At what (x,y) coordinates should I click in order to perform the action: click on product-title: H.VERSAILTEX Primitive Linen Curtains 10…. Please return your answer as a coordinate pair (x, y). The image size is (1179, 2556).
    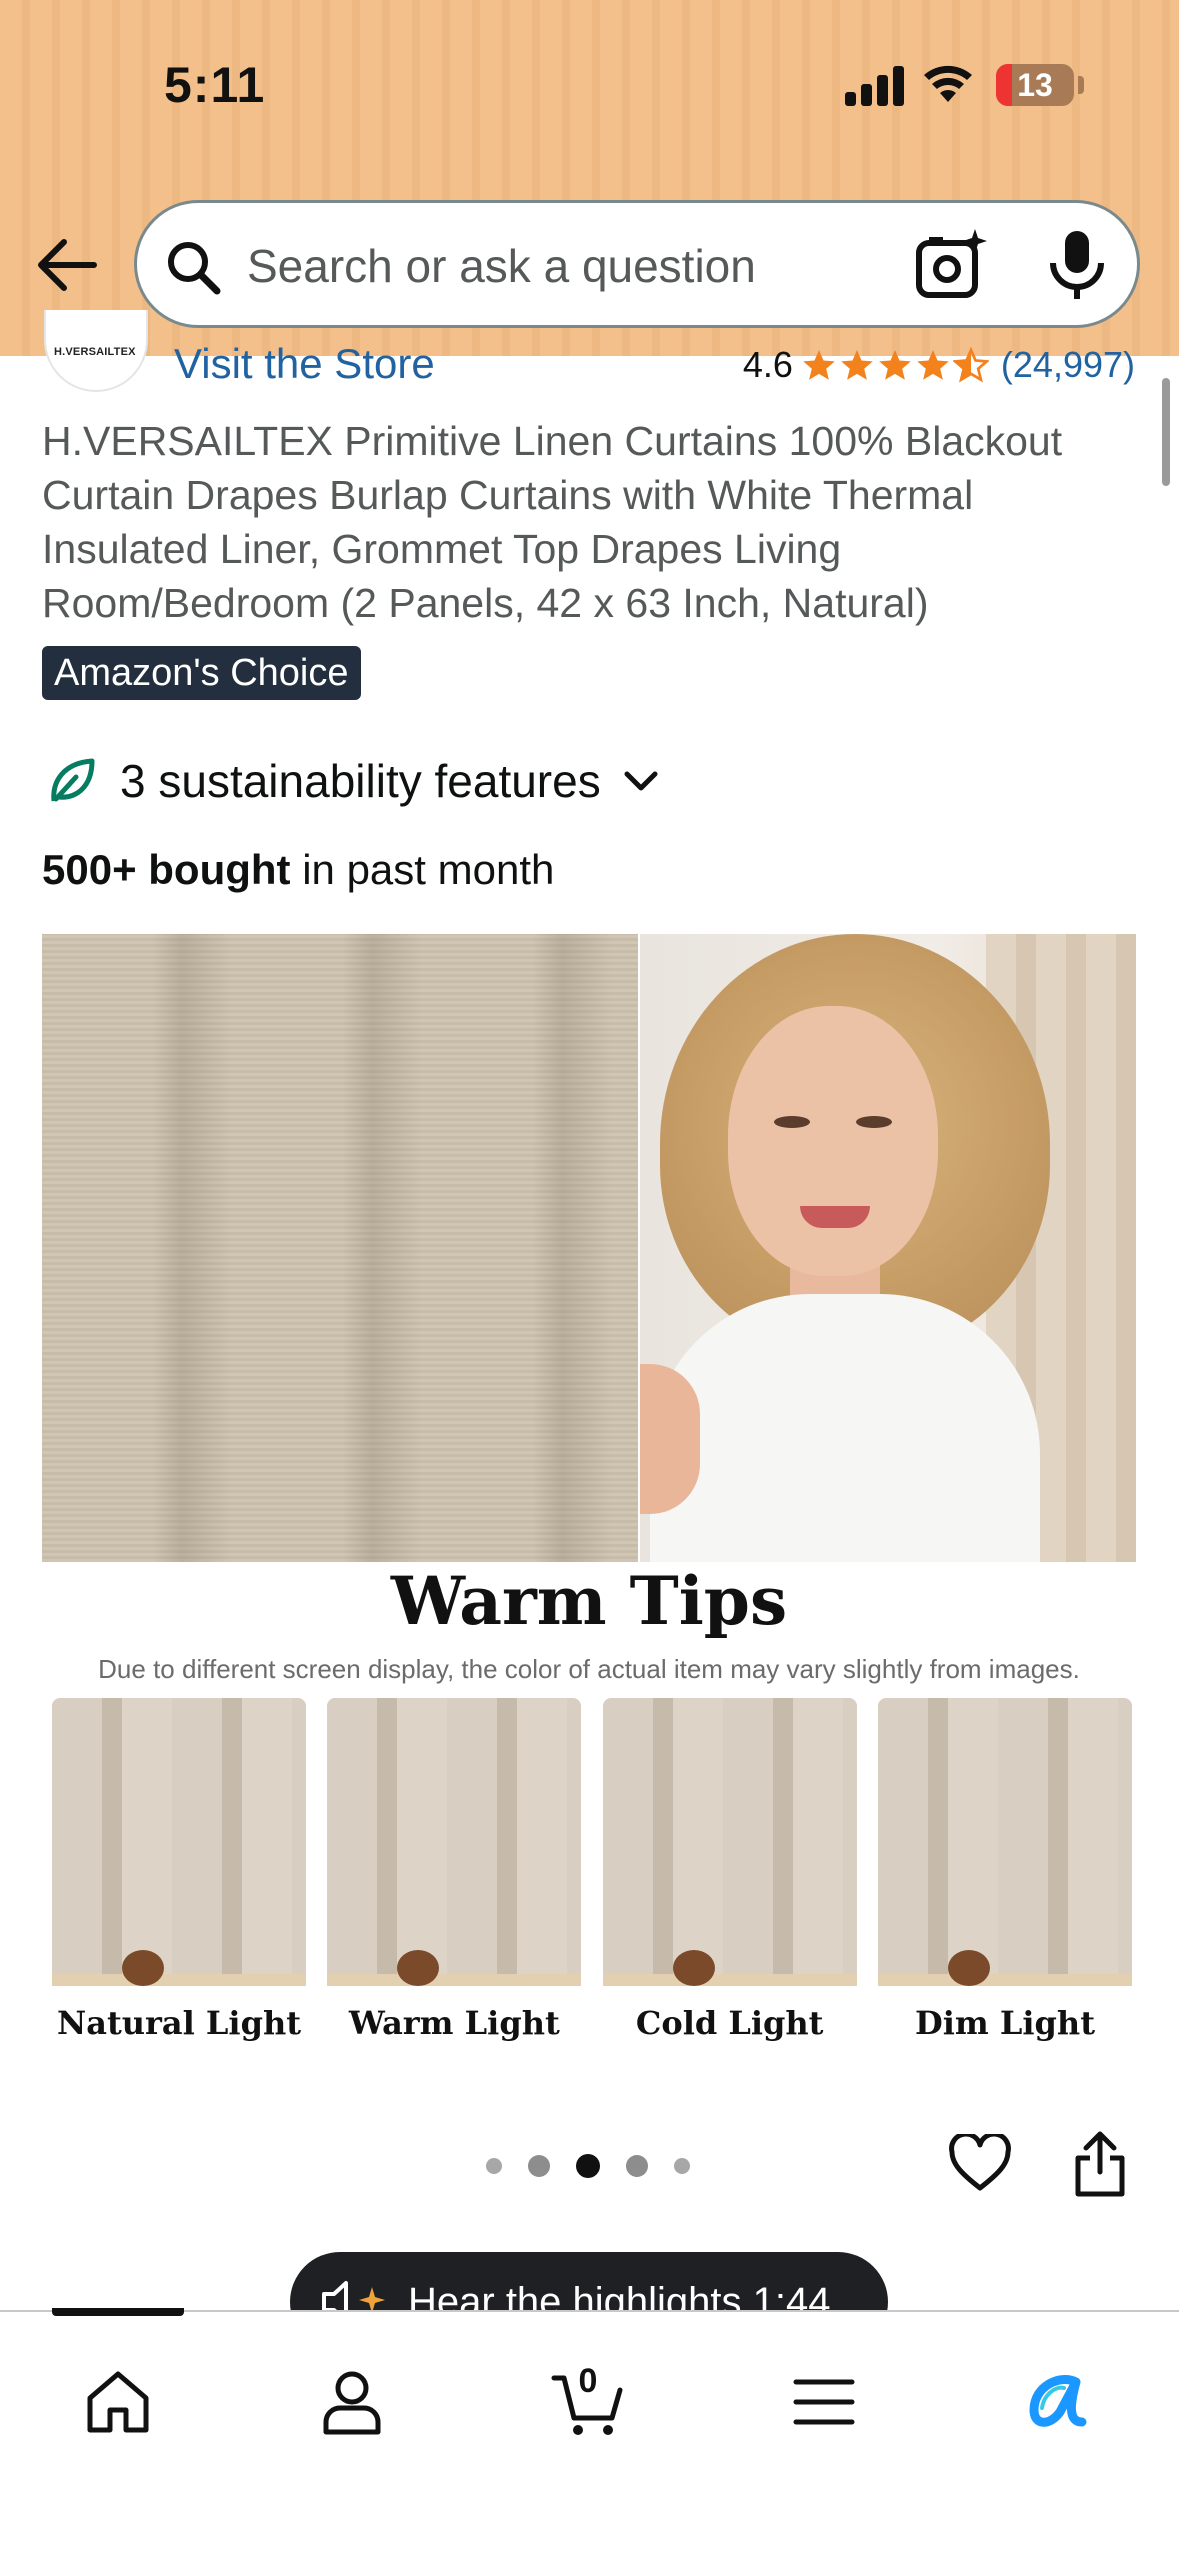
    Looking at the image, I should click on (552, 522).